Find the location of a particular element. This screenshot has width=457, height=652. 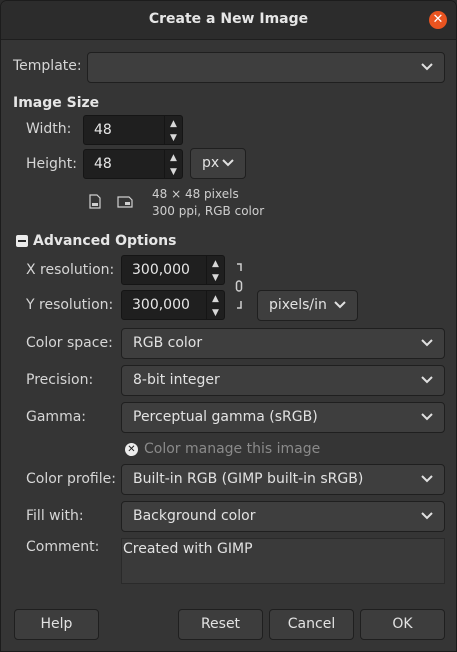

gamma-value: Perceptual gamma (sRGB) is located at coordinates (225, 417).